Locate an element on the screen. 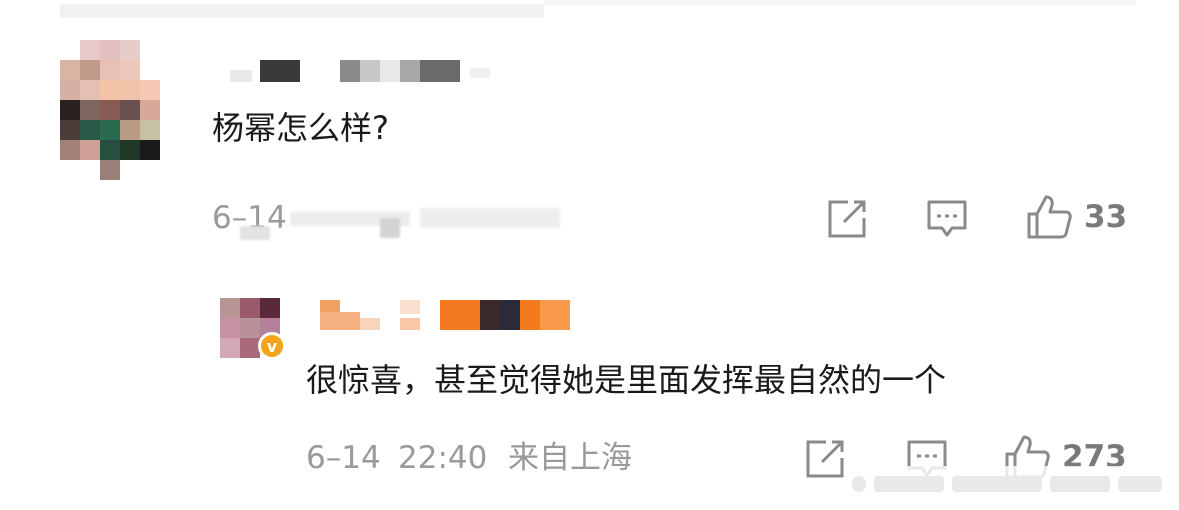 This screenshot has height=510, width=1179. reply-date: 6–14 is located at coordinates (343, 458).